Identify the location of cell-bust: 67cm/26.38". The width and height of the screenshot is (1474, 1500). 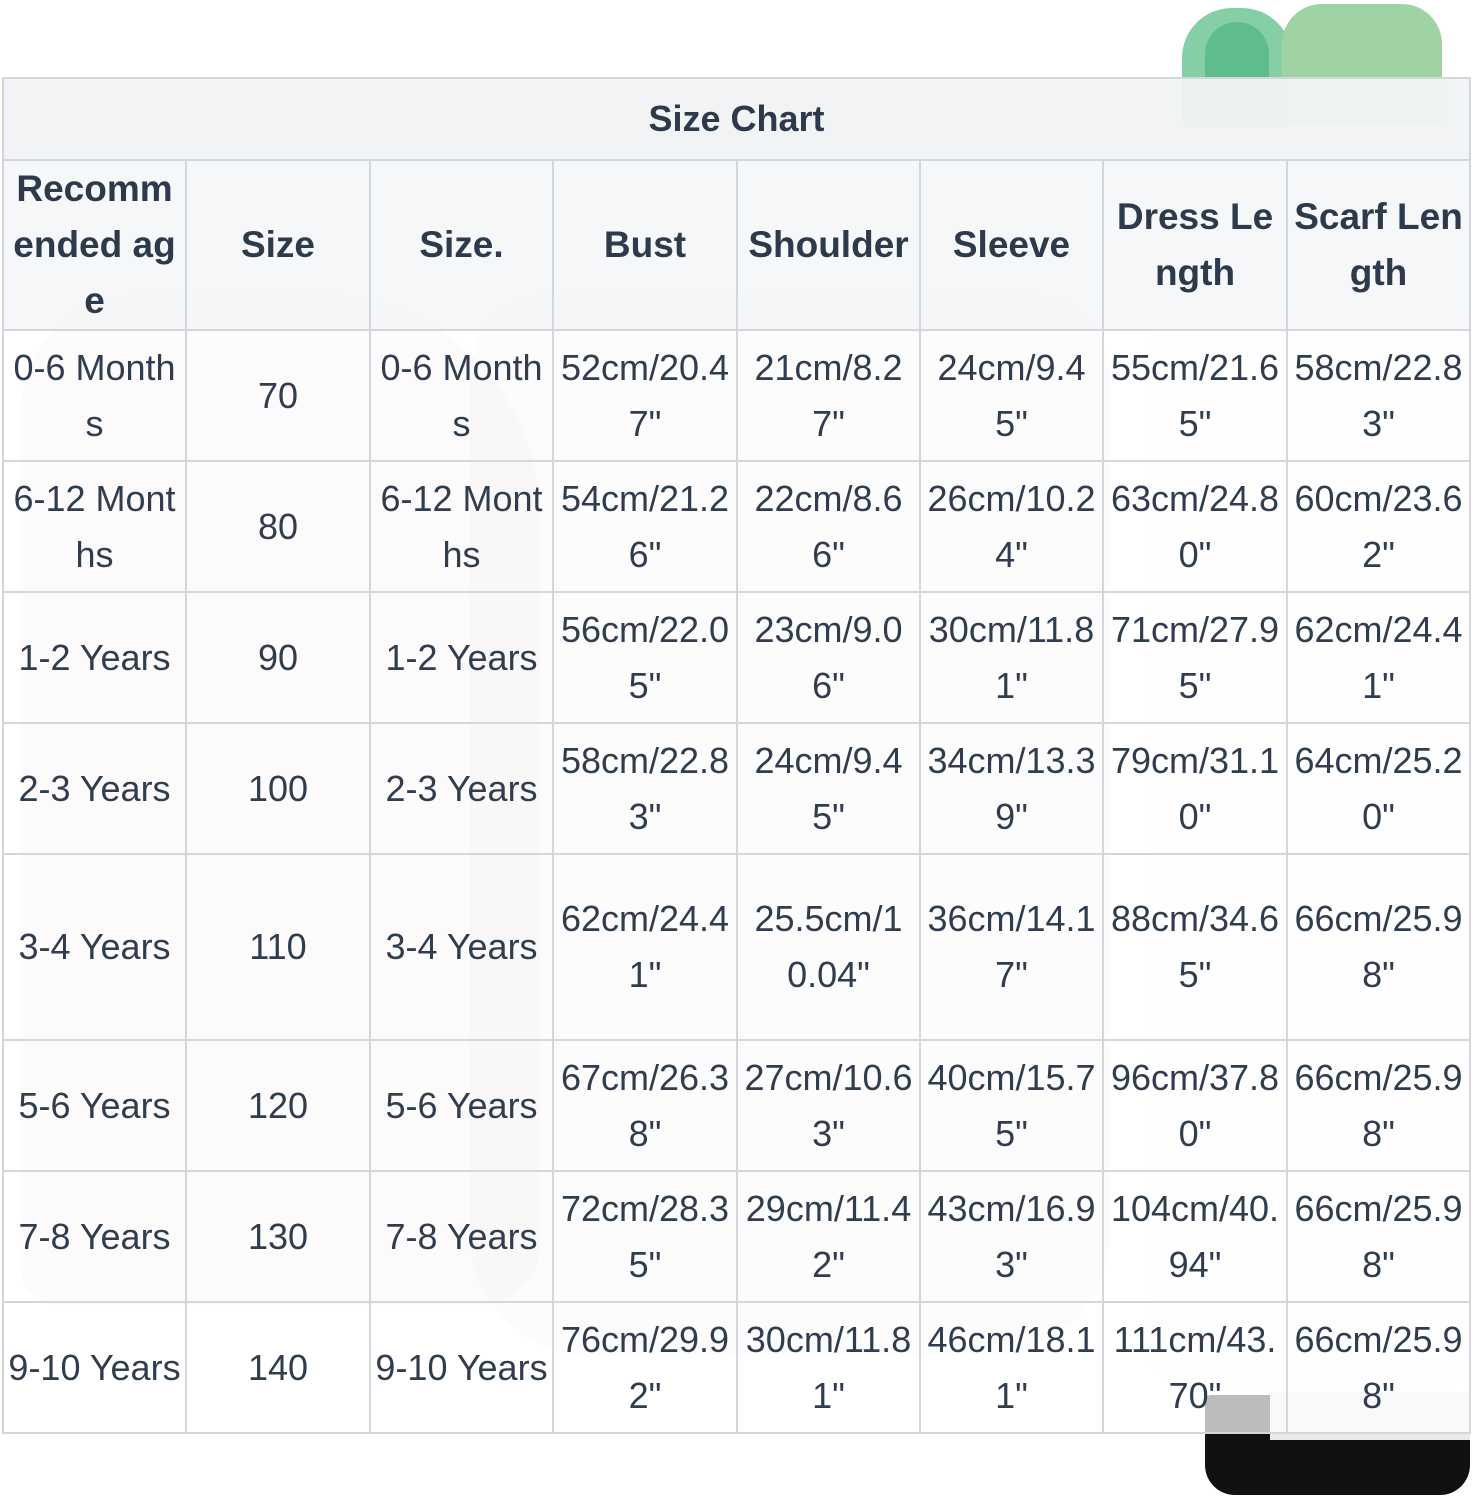
(645, 1105).